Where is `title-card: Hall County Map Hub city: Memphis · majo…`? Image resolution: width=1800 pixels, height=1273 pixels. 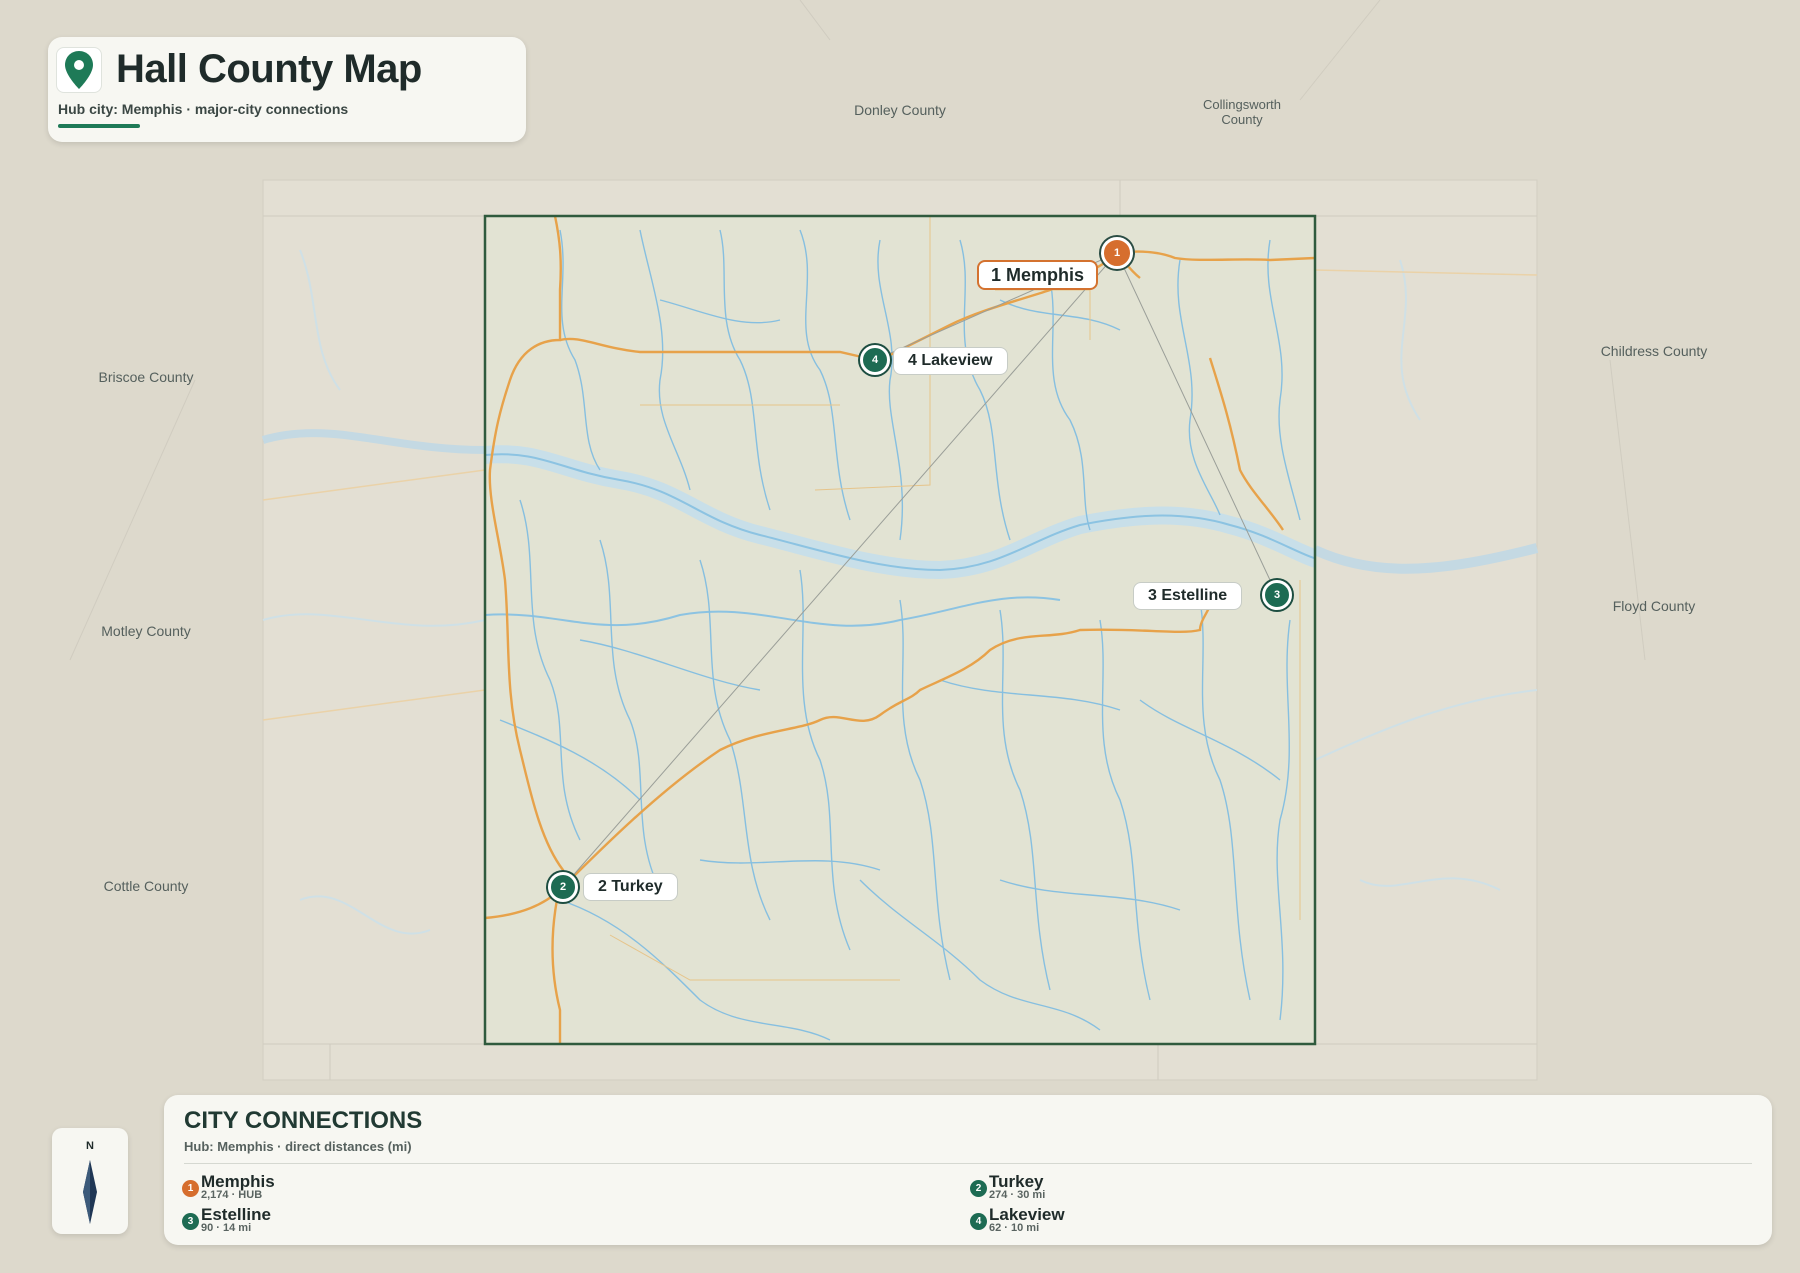 title-card: Hall County Map Hub city: Memphis · majo… is located at coordinates (287, 89).